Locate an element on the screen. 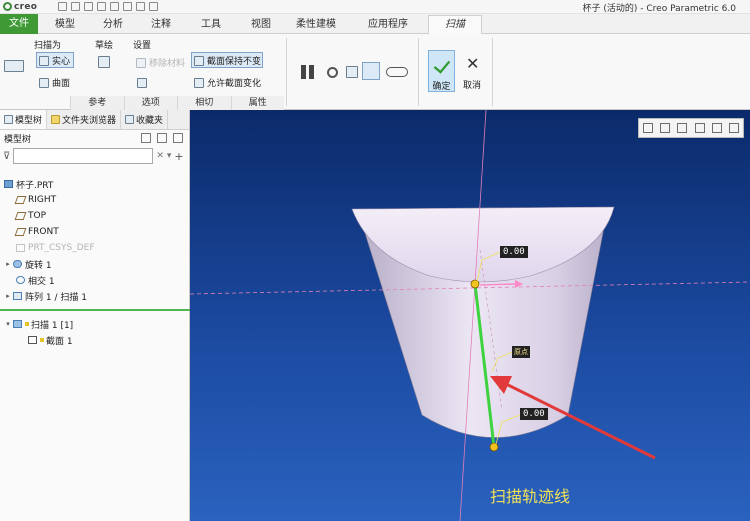 This screenshot has width=750, height=521. tab-model: 模型 is located at coordinates (65, 25).